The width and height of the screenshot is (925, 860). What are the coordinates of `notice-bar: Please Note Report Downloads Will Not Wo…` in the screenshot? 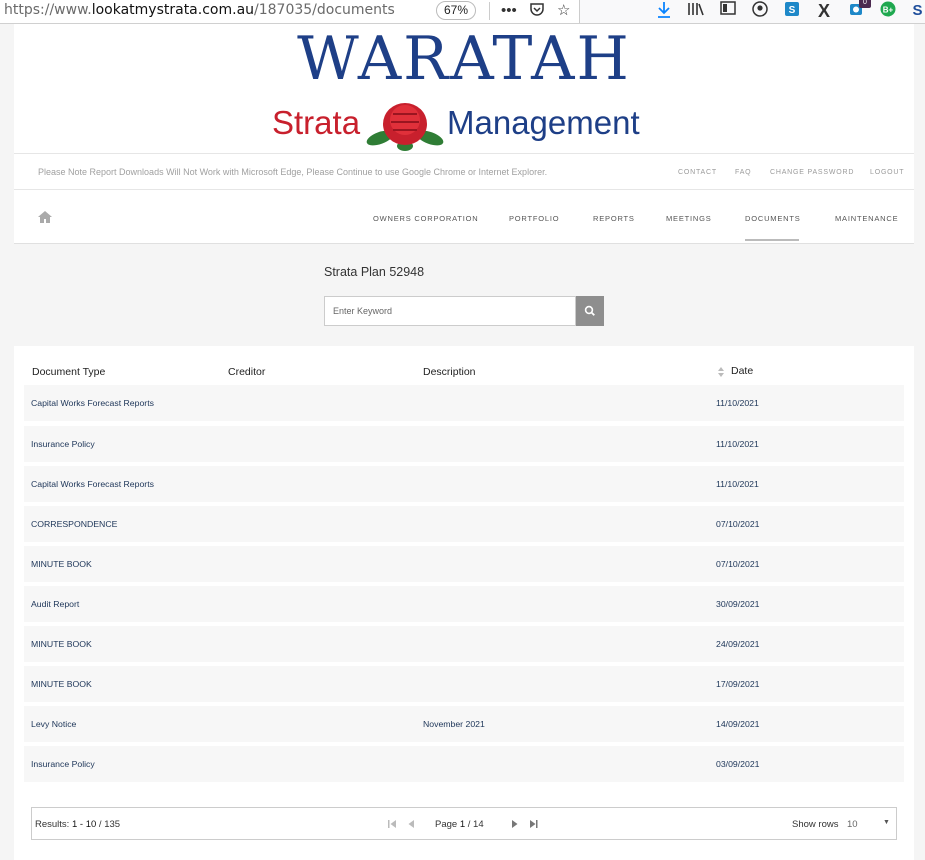 It's located at (464, 171).